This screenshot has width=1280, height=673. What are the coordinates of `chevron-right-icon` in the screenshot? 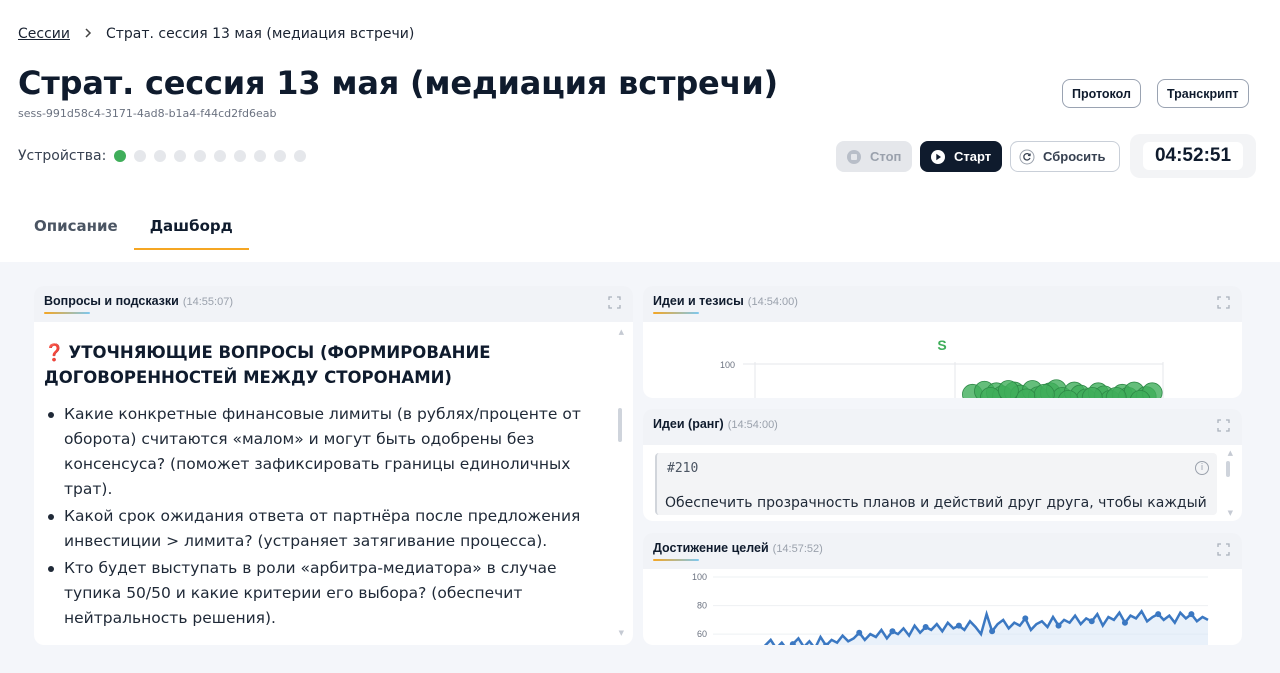 It's located at (88, 34).